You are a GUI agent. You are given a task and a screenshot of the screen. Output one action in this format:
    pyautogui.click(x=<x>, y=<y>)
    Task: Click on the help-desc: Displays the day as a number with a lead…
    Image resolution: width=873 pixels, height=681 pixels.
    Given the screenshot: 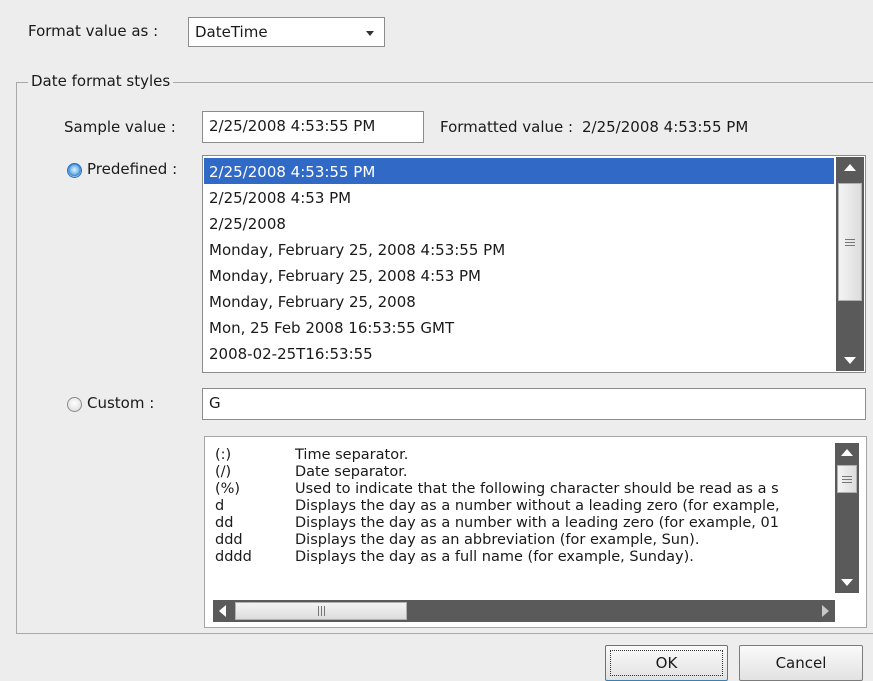 What is the action you would take?
    pyautogui.click(x=537, y=523)
    